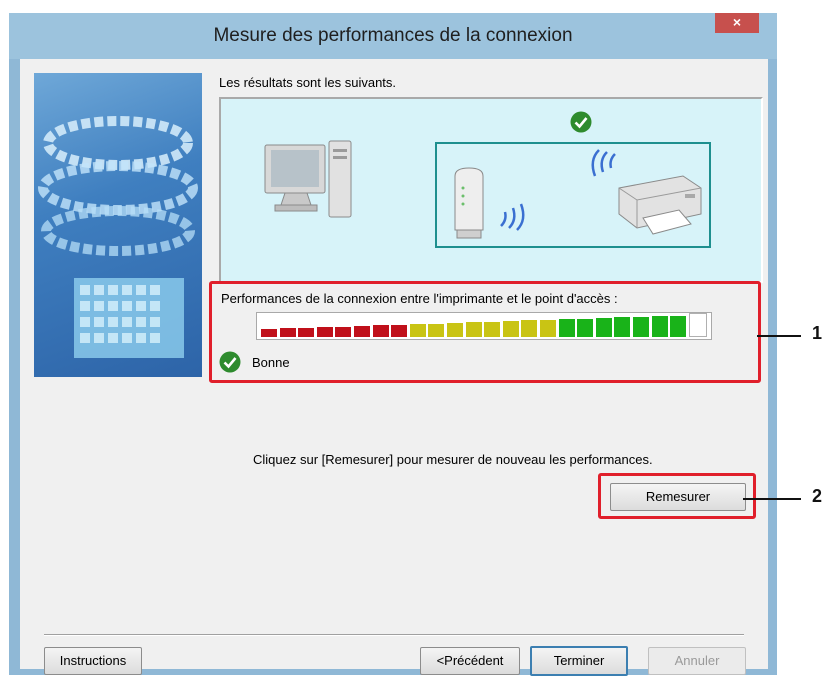 This screenshot has height=676, width=834. Describe the element at coordinates (118, 225) in the screenshot. I see `decorative-banner-image` at that location.